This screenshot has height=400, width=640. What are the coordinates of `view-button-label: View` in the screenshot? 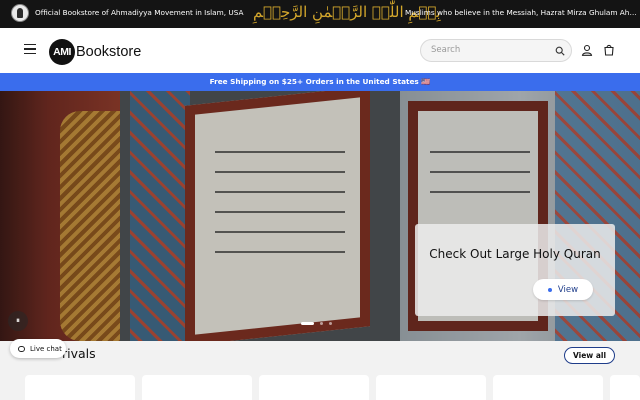 It's located at (568, 289).